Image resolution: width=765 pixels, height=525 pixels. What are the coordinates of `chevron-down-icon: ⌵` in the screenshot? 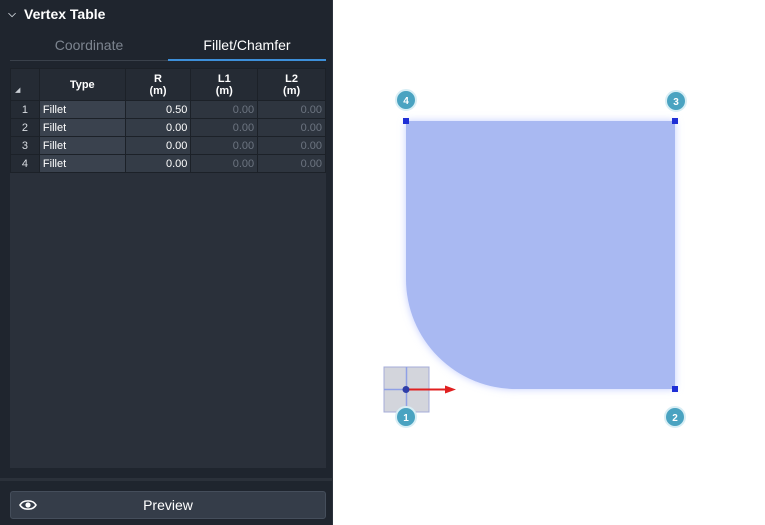 It's located at (12, 14).